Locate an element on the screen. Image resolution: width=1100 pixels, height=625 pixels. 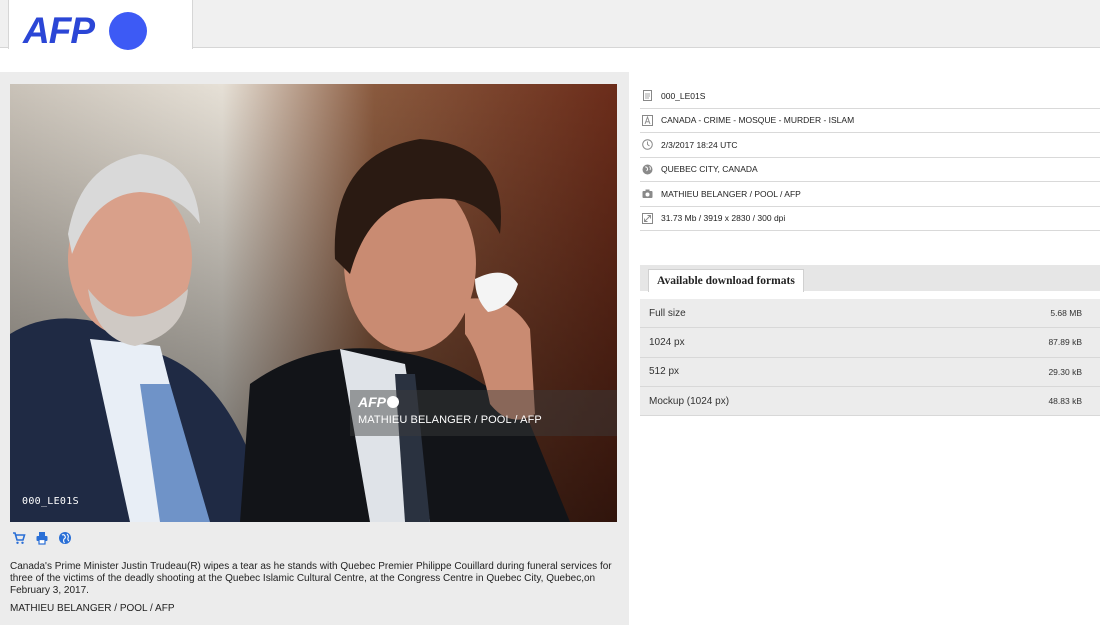
format-row-mockup: Mockup (1024 px) 48.83 kB is located at coordinates (870, 401).